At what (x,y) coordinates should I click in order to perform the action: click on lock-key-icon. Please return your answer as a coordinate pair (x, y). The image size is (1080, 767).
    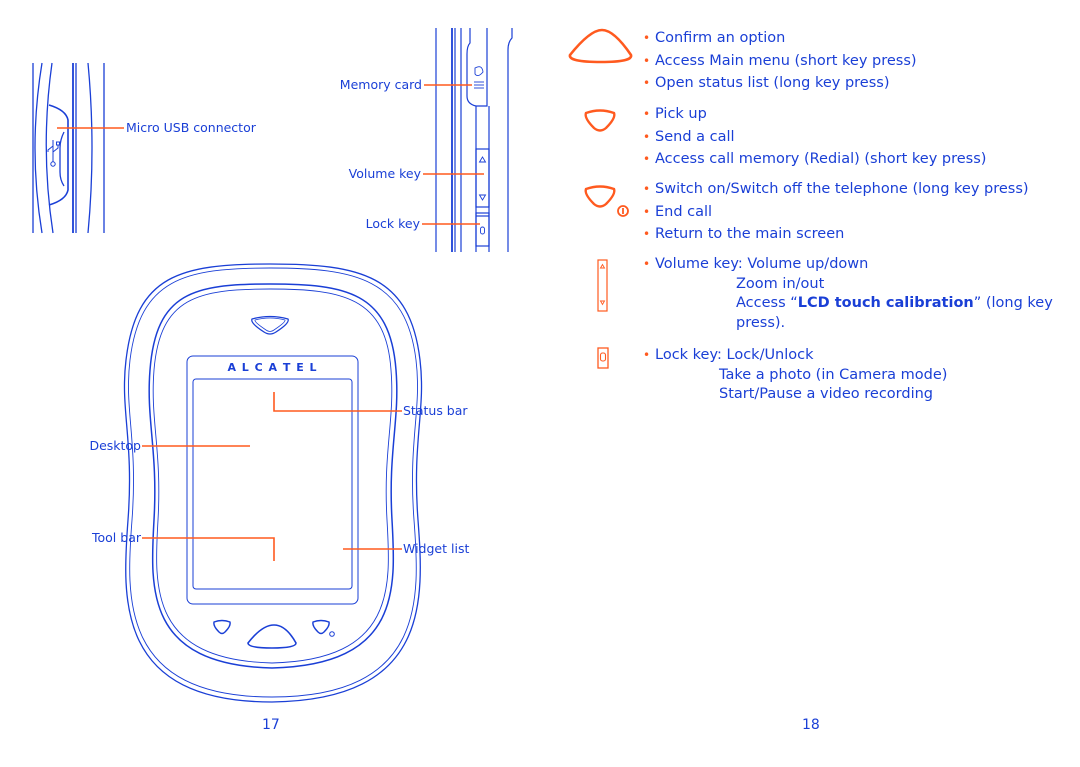
    Looking at the image, I should click on (603, 358).